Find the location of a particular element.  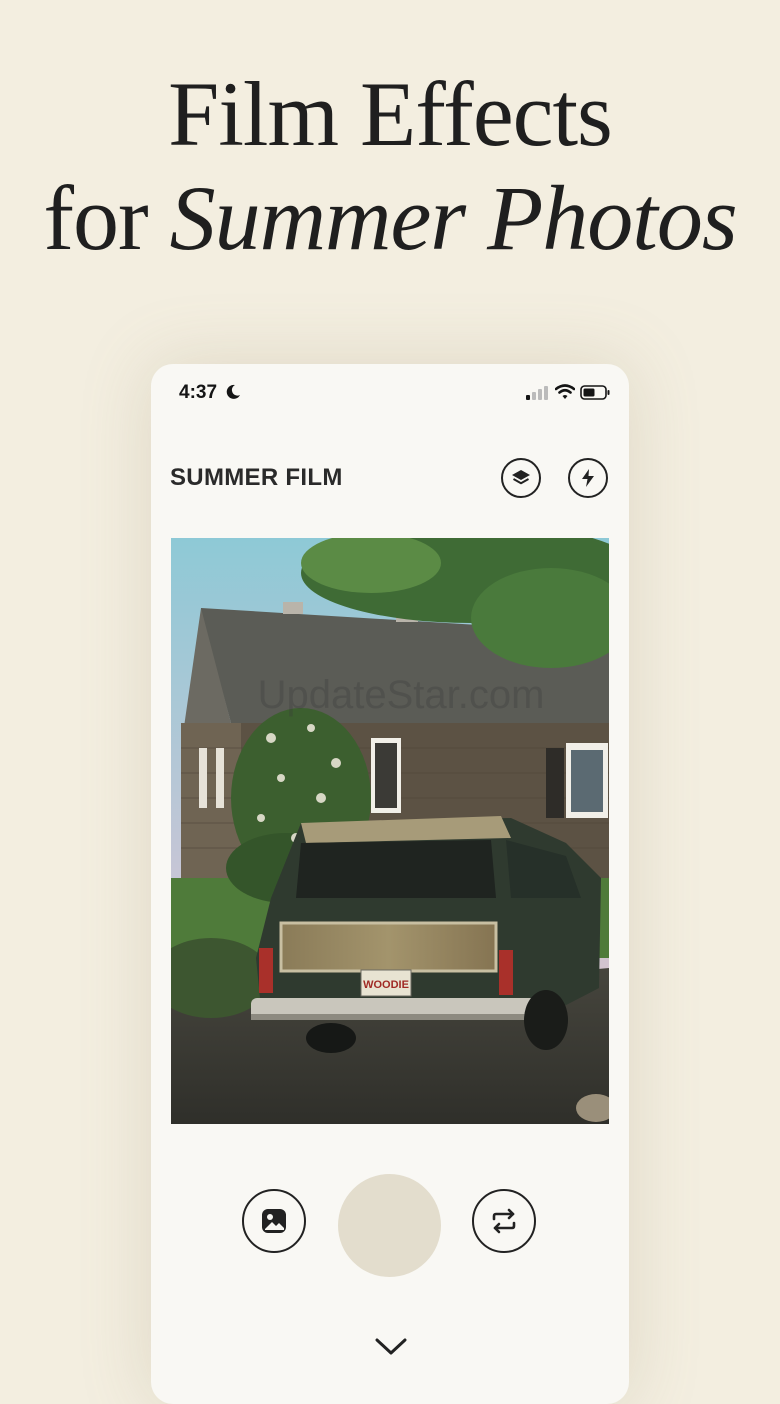

battery-icon is located at coordinates (595, 392).